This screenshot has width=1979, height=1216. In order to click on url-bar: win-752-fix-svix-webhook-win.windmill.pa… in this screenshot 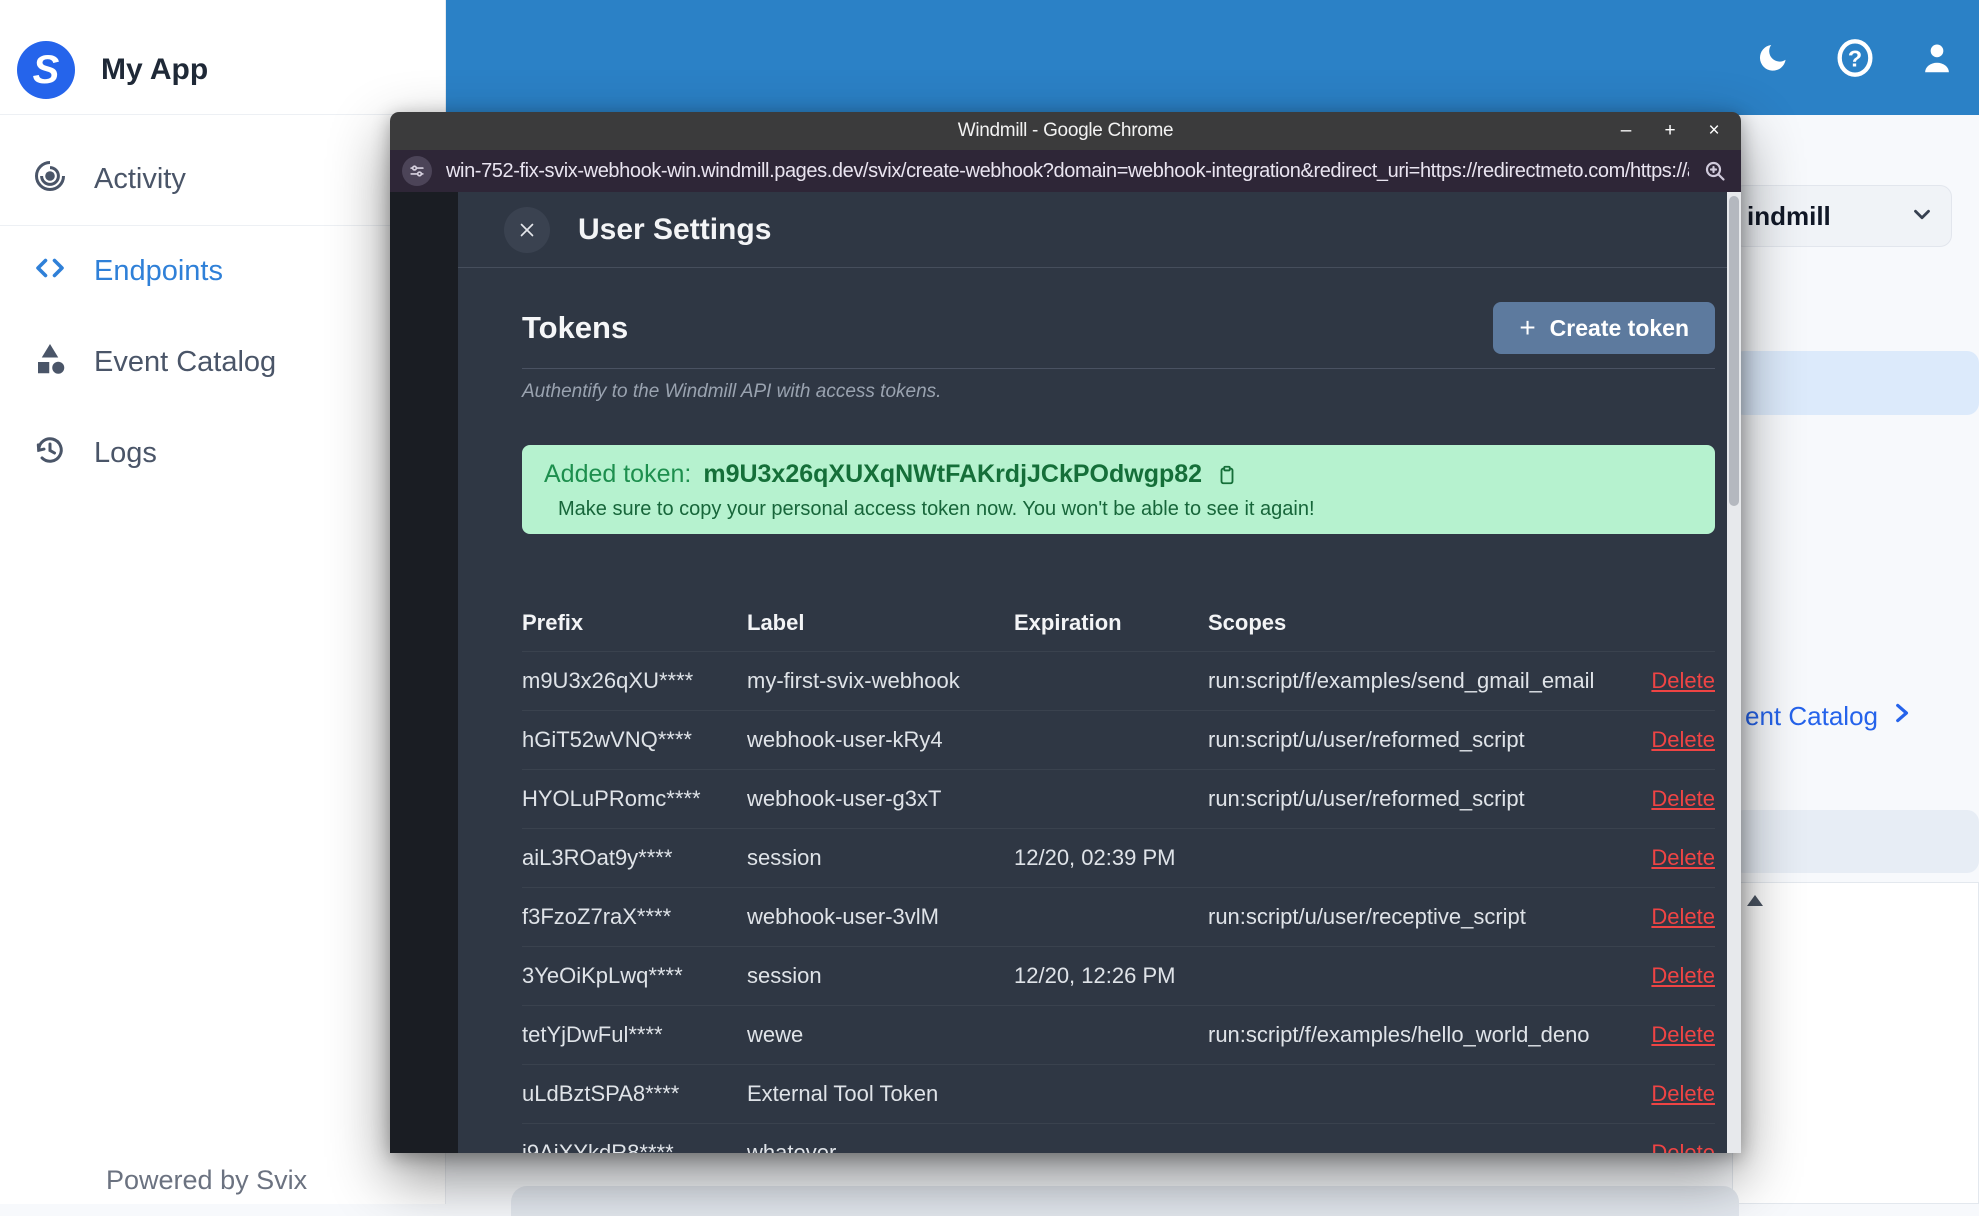, I will do `click(1065, 171)`.